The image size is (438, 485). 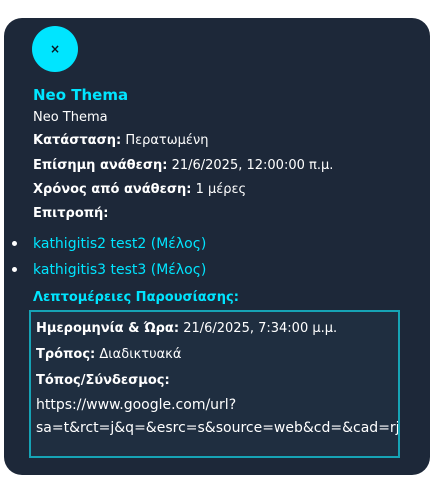 What do you see at coordinates (167, 140) in the screenshot?
I see `status-value: Περατωμένη` at bounding box center [167, 140].